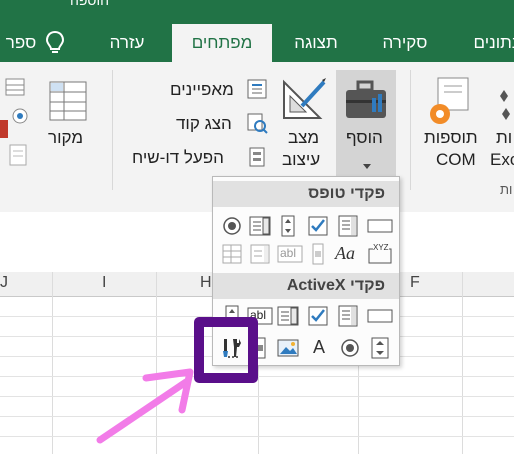  Describe the element at coordinates (452, 101) in the screenshot. I see `com-addins-icon` at that location.